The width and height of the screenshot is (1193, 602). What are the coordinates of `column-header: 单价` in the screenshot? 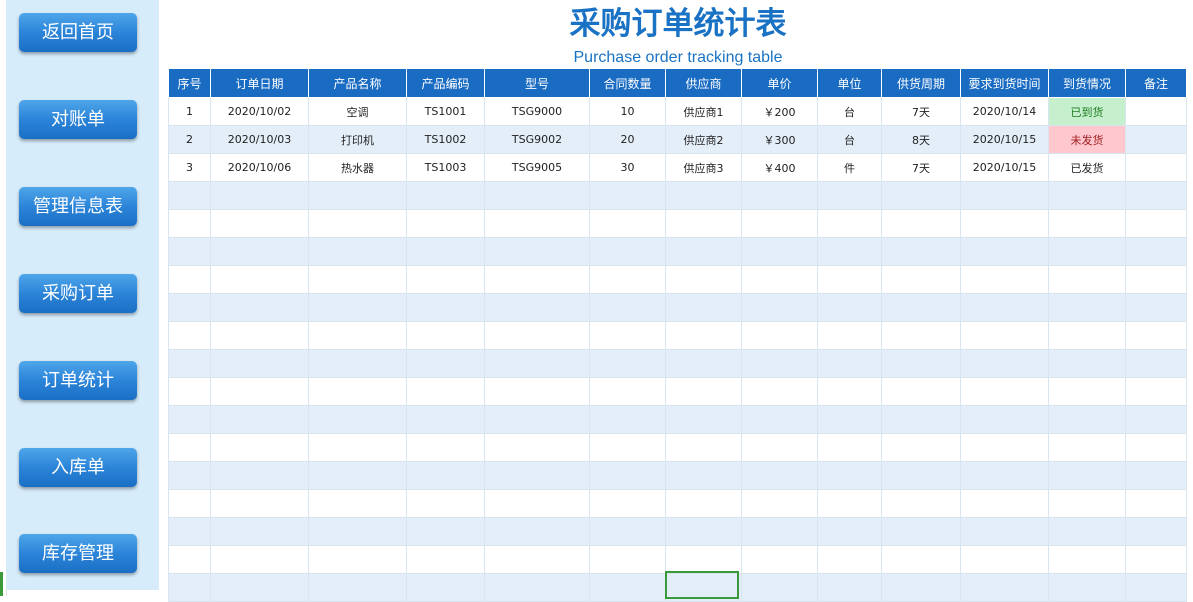 It's located at (779, 83).